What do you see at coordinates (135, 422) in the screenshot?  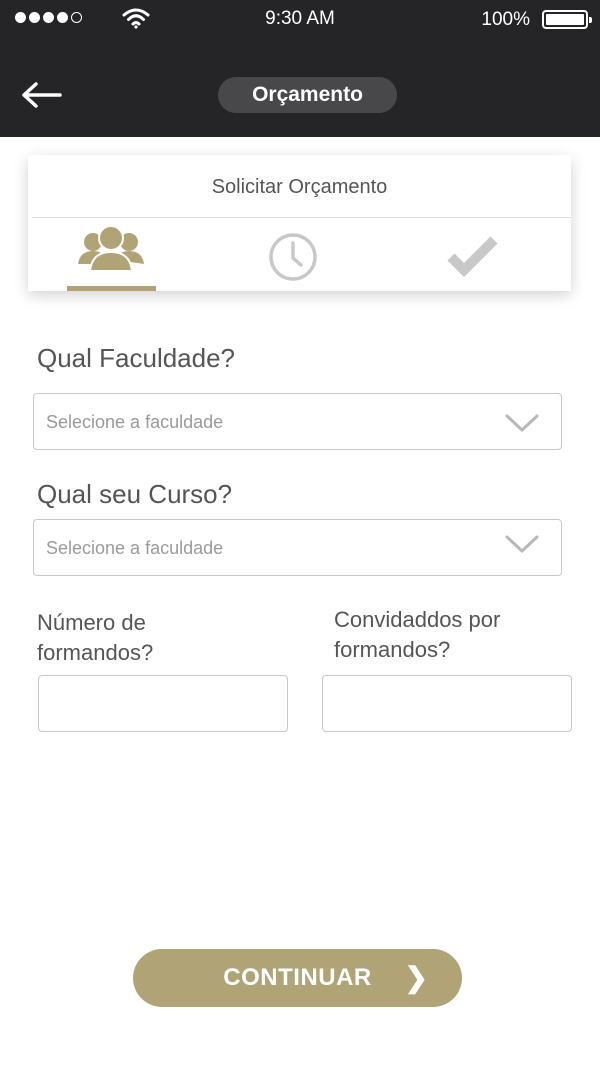 I see `faculdade-placeholder: Selecione a faculdade` at bounding box center [135, 422].